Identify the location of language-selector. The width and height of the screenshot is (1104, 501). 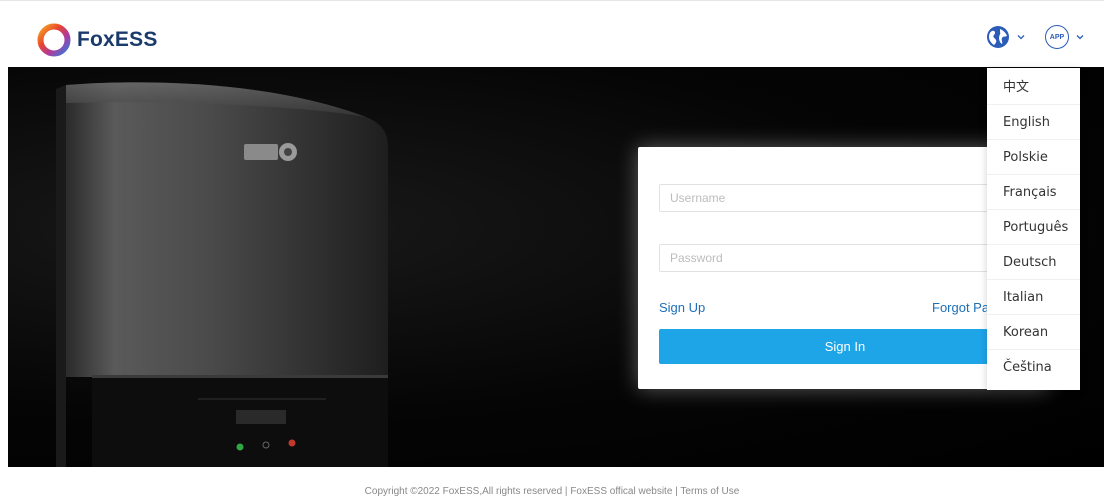
(1006, 37).